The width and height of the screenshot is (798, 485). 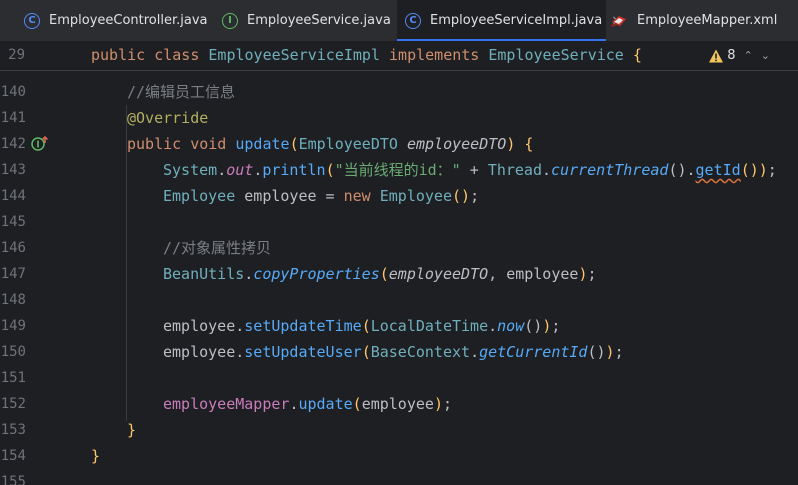 I want to click on tab-employee-mapper: EmployeeMapper.xml, so click(x=693, y=20).